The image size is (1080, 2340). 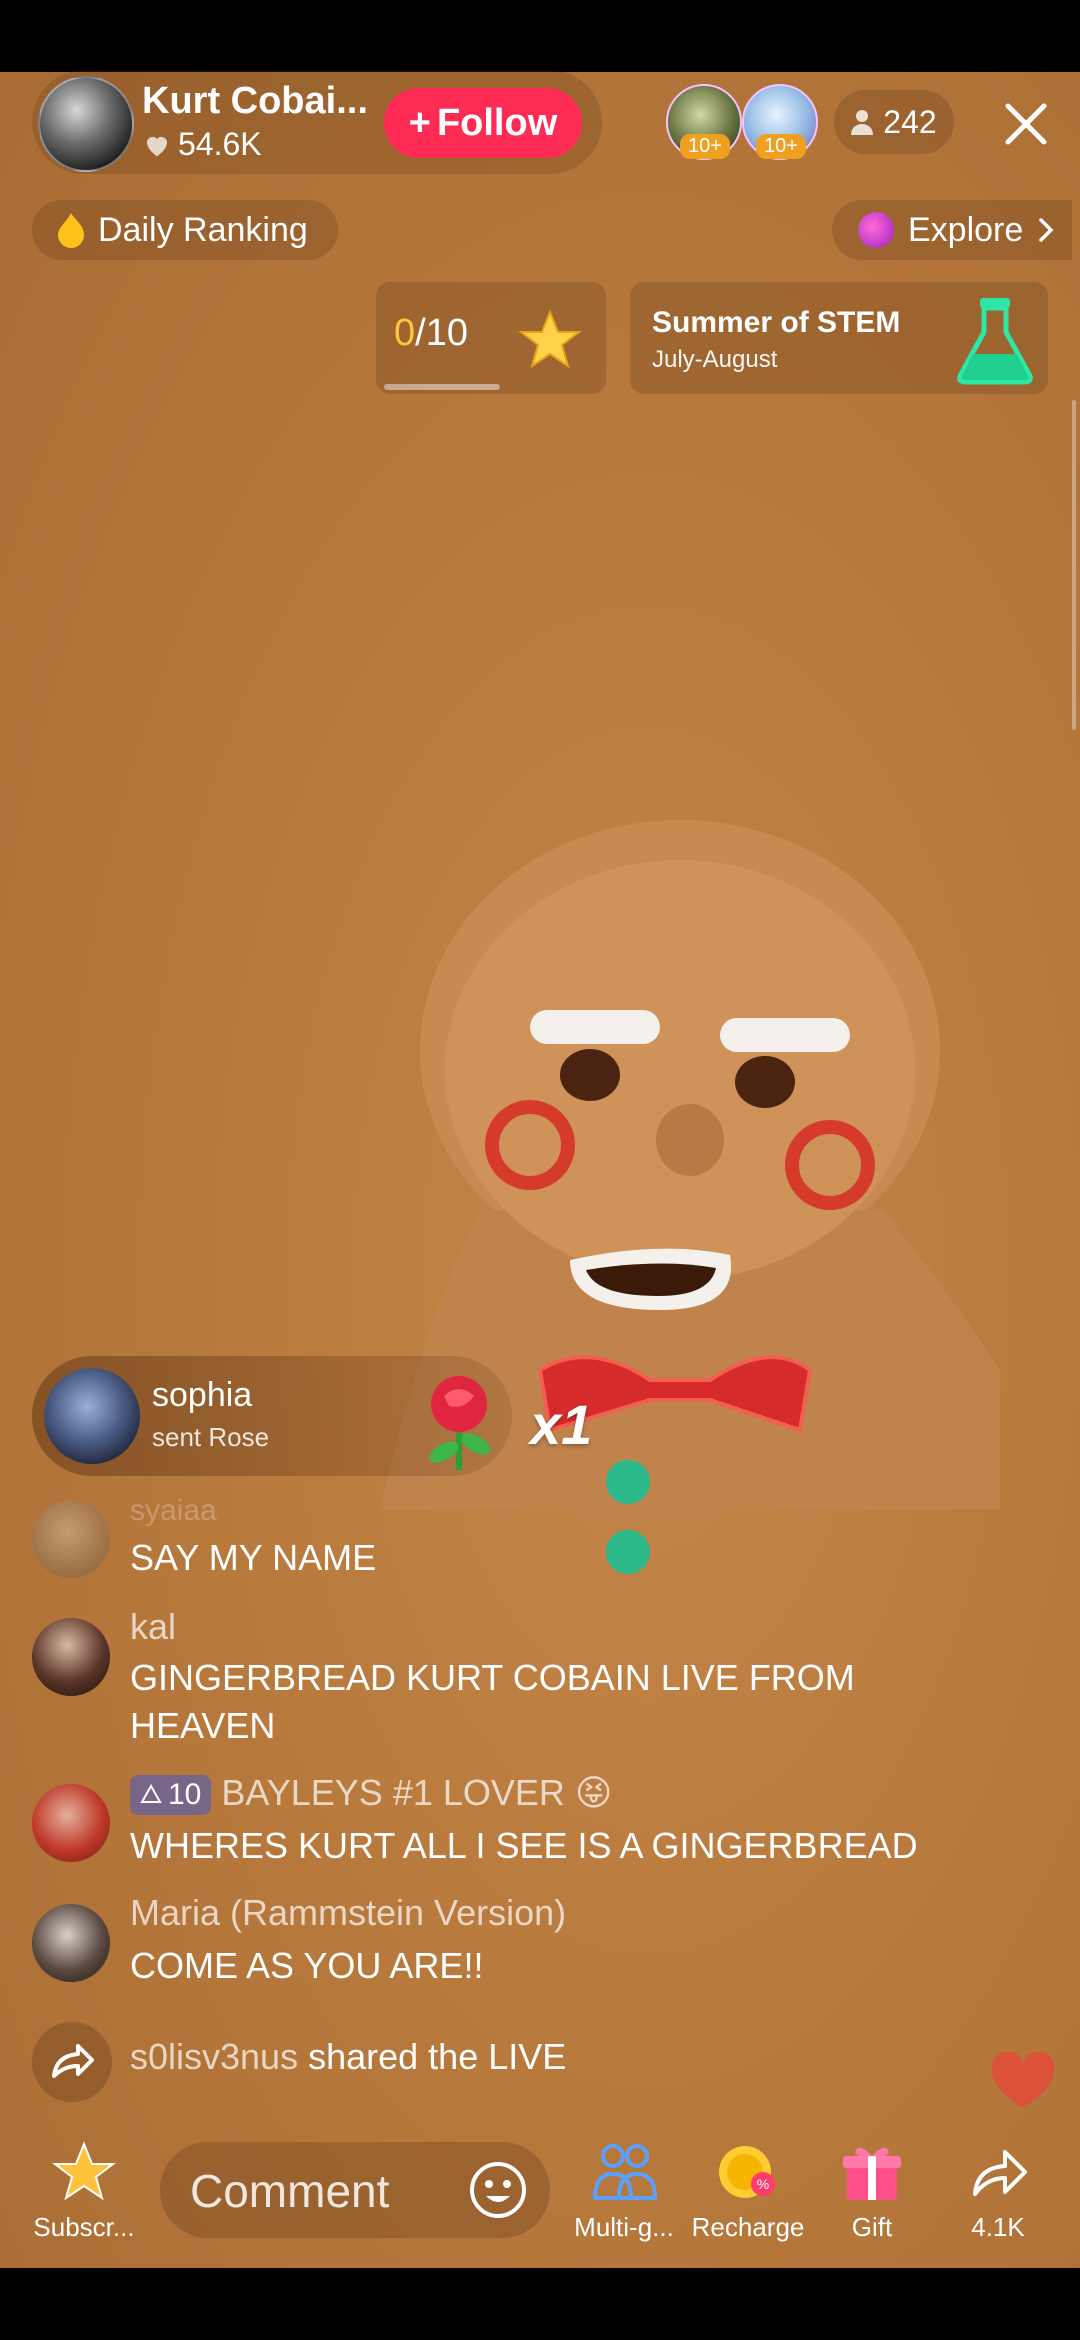 I want to click on goal-progress-text: 0/10, so click(x=431, y=333).